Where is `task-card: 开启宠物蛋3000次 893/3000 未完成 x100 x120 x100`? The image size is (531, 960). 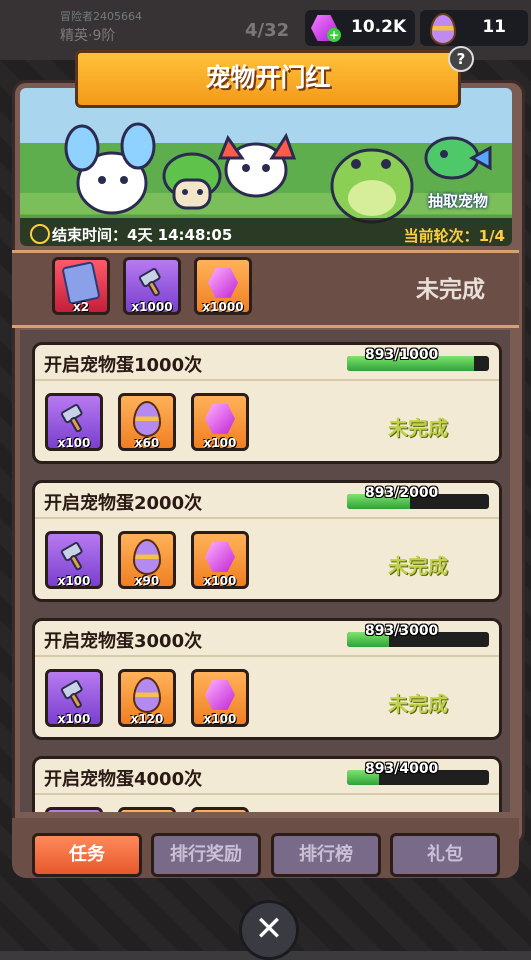
task-card: 开启宠物蛋3000次 893/3000 未完成 x100 x120 x100 is located at coordinates (267, 679).